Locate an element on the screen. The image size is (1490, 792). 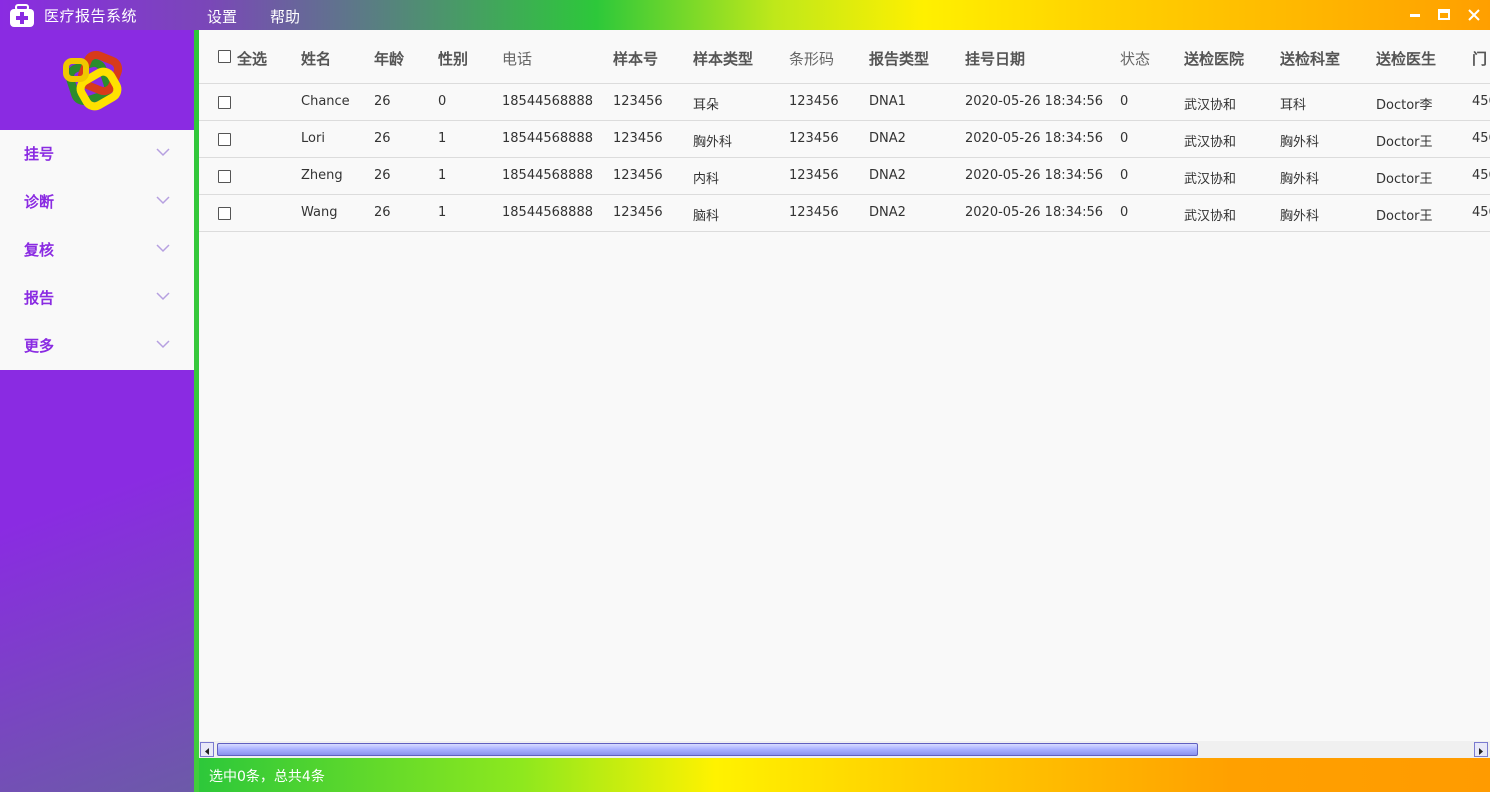
close-icon is located at coordinates (1474, 15).